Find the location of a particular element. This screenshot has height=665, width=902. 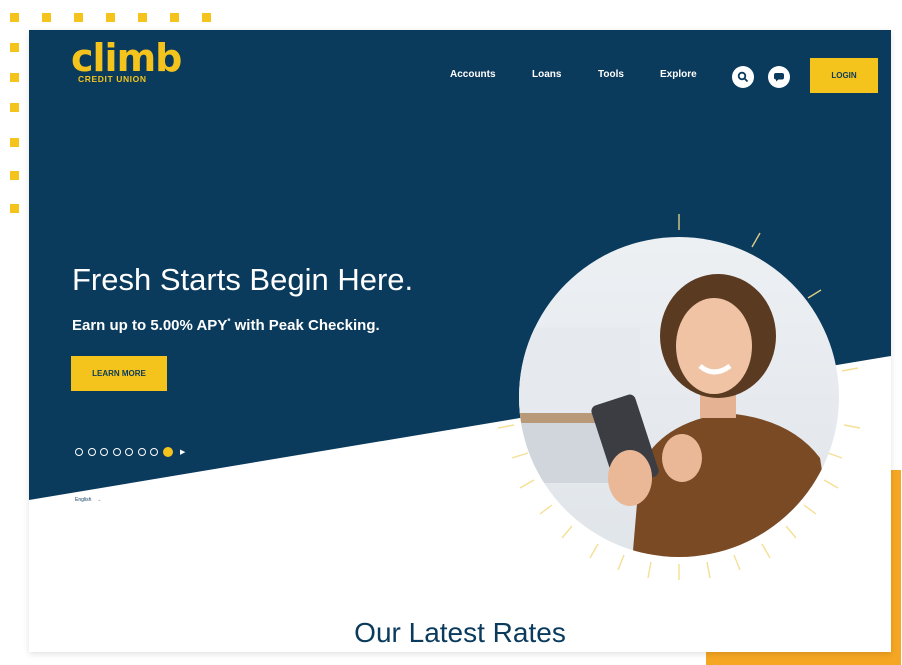

learn-more-button: LEARN MORE is located at coordinates (119, 373).